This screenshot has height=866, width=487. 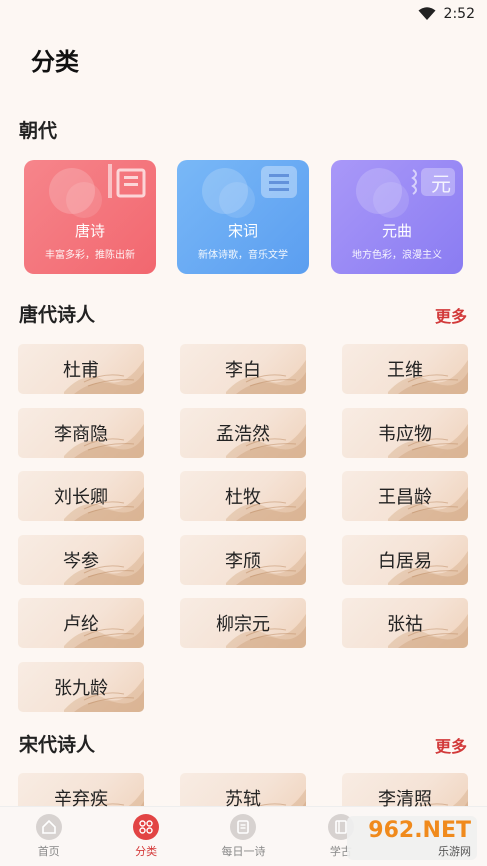 I want to click on tang-poet-button: 张祜, so click(x=405, y=623).